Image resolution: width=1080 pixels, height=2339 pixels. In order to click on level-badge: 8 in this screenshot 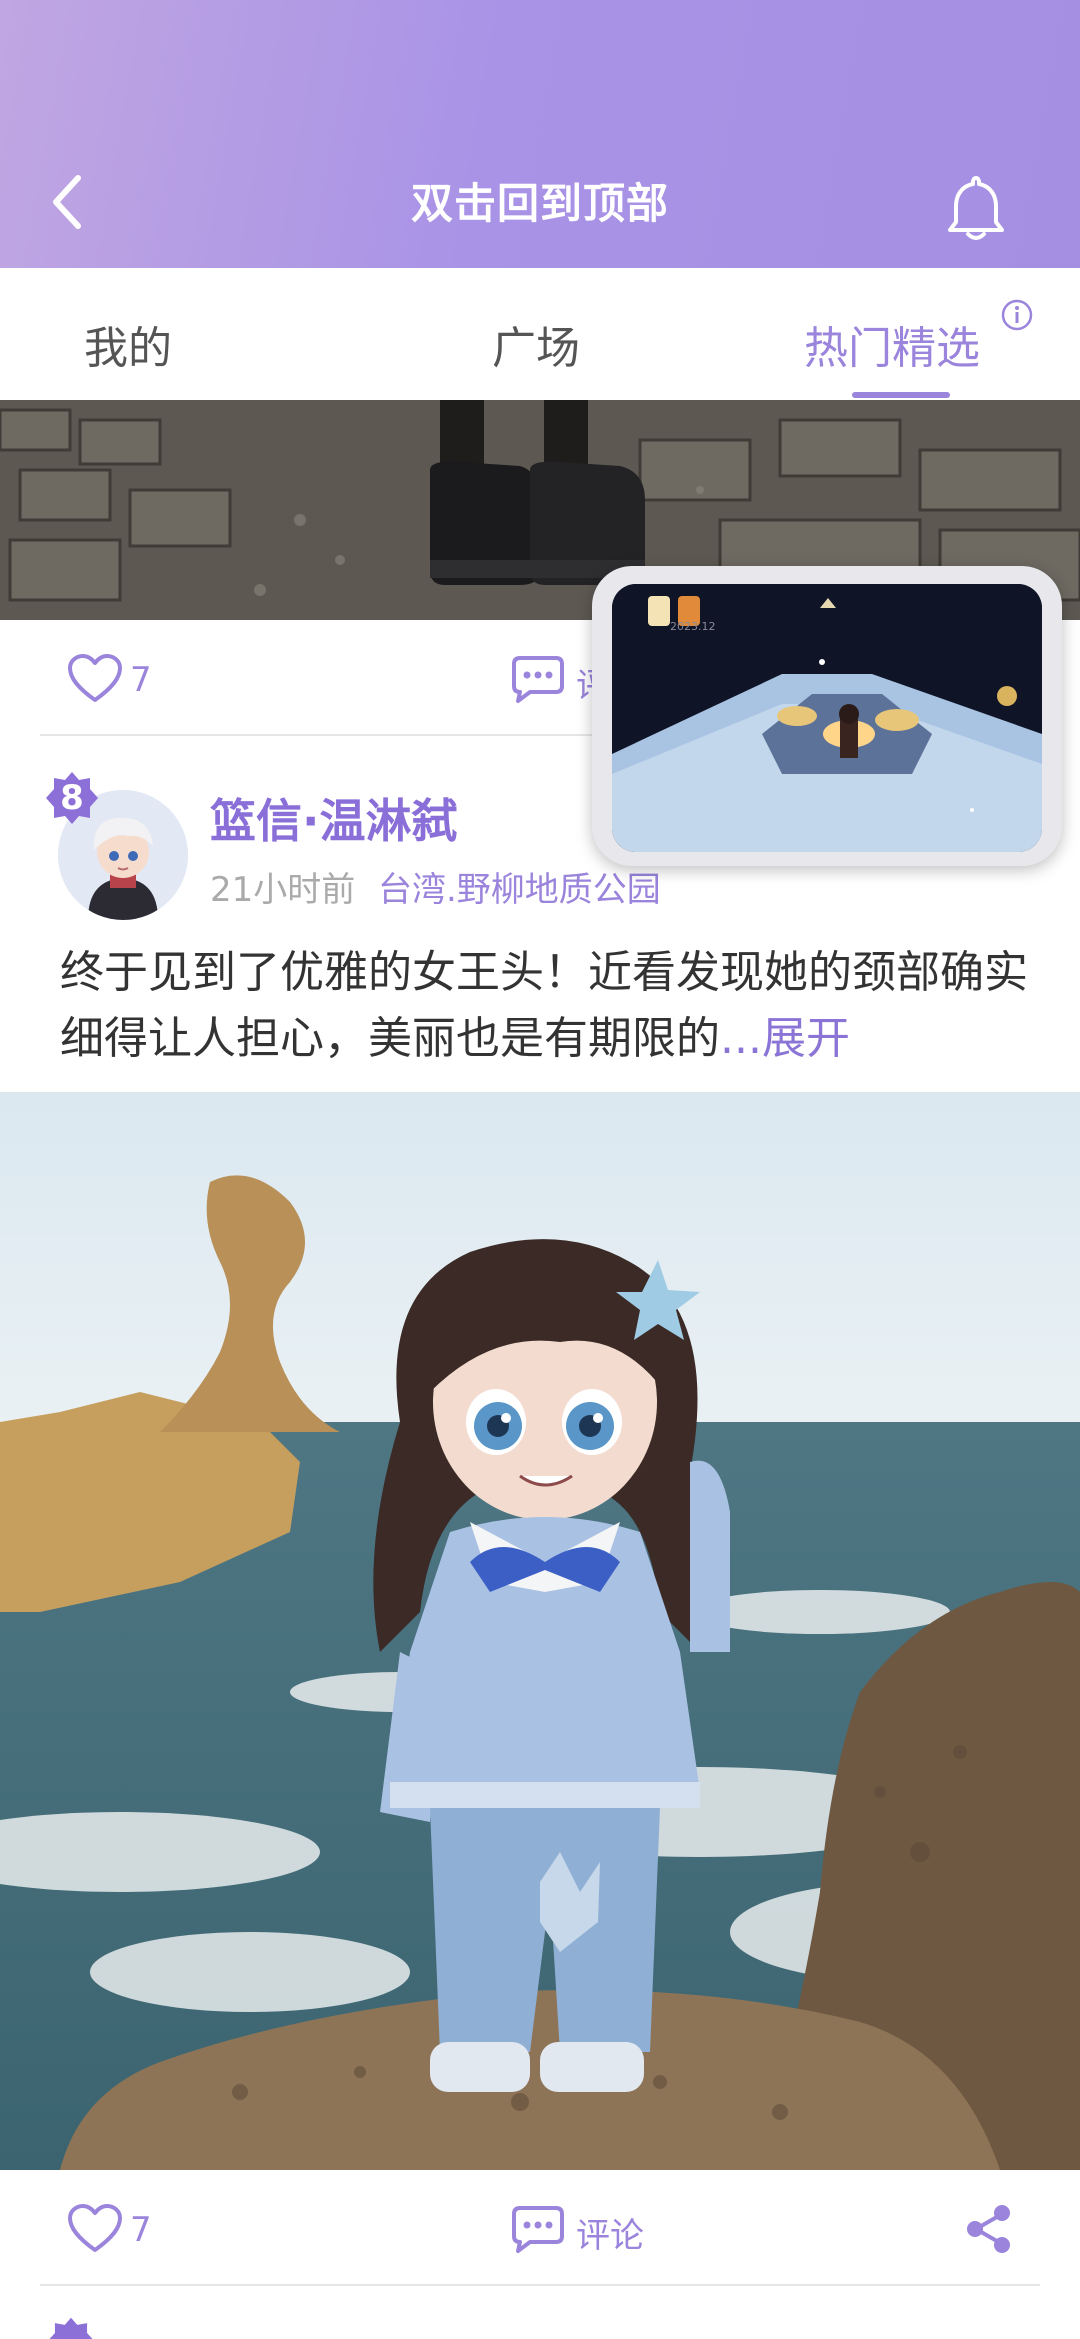, I will do `click(72, 798)`.